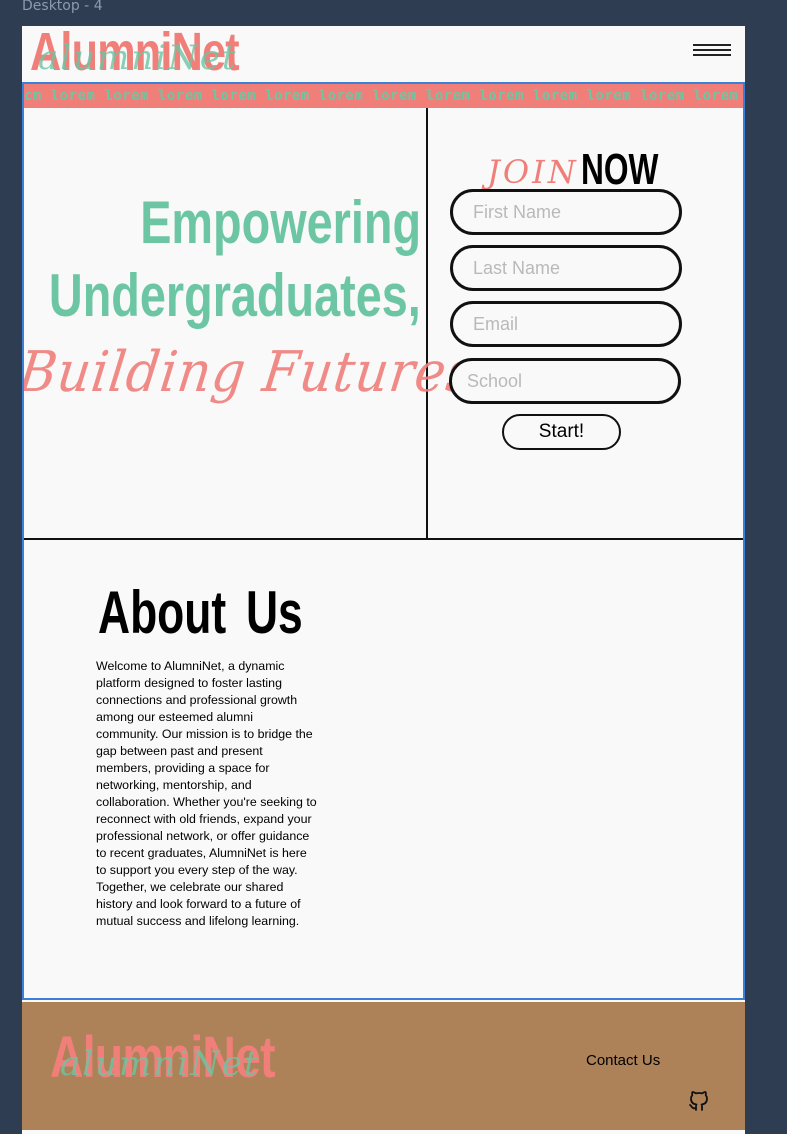 The height and width of the screenshot is (1134, 787). What do you see at coordinates (699, 1101) in the screenshot?
I see `github-icon` at bounding box center [699, 1101].